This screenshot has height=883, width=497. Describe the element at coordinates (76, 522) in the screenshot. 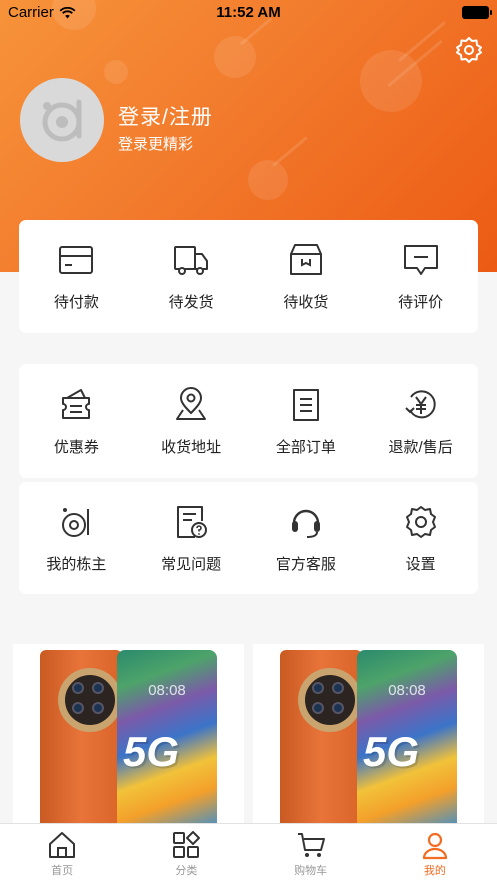

I see `owner-icon` at that location.